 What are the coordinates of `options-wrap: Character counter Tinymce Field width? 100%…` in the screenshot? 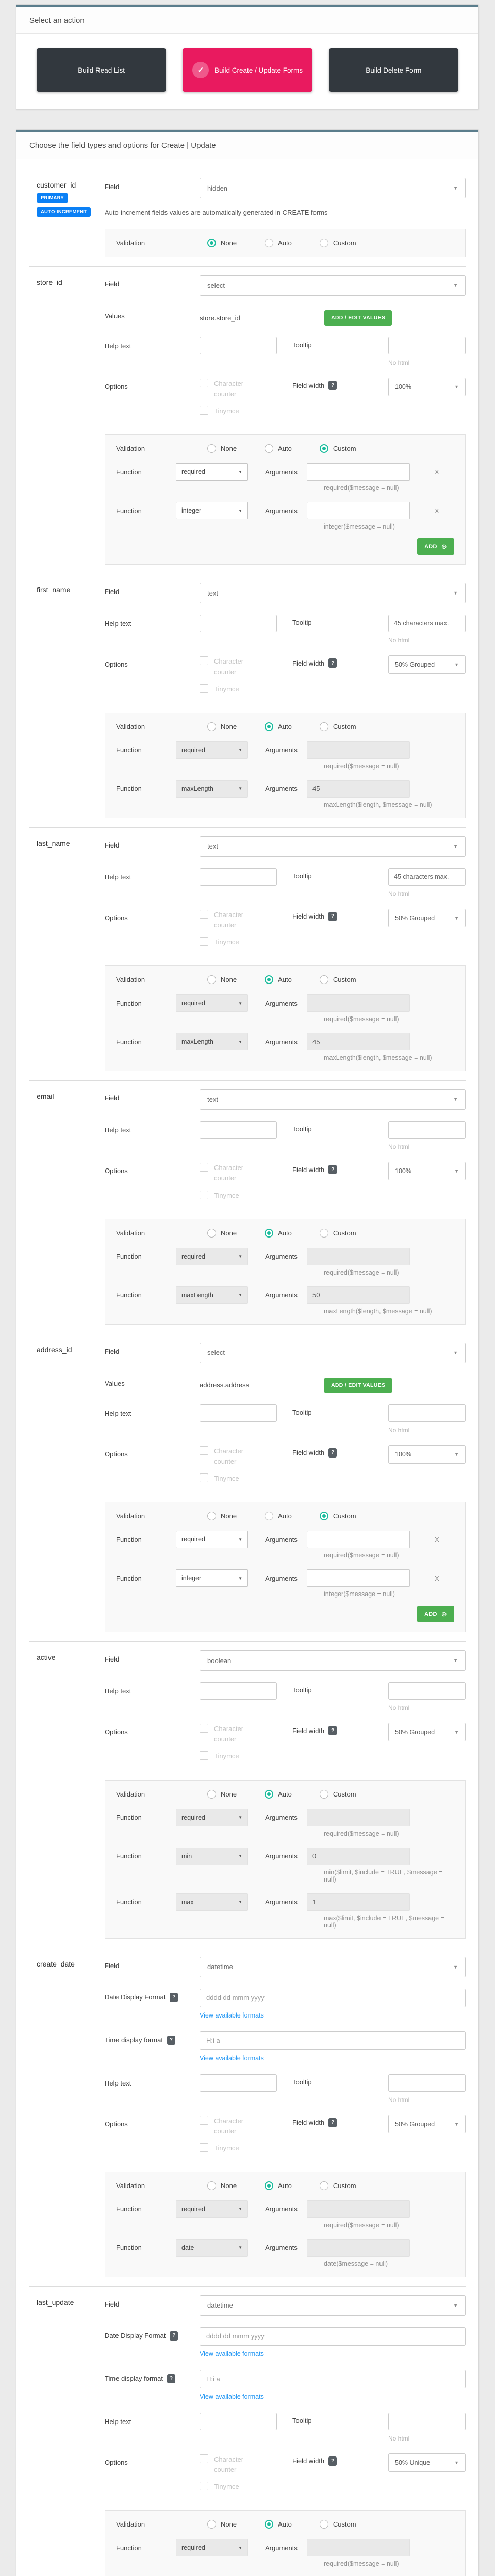 It's located at (333, 400).